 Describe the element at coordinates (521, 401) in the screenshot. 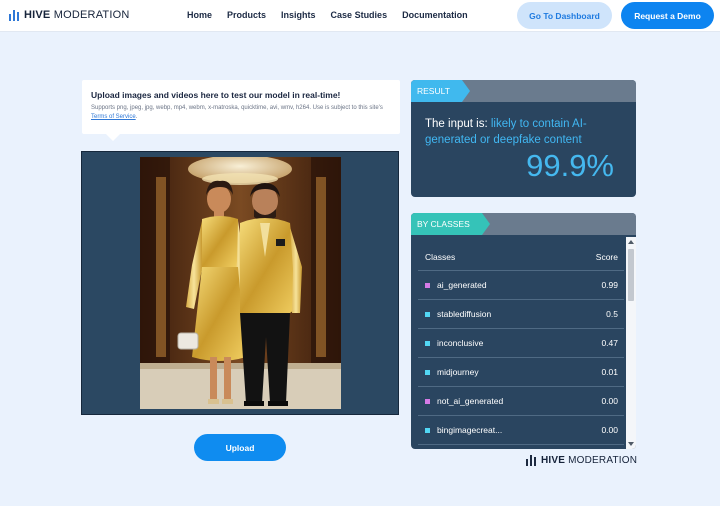

I see `table-row: not_ai_generated 0.00` at that location.